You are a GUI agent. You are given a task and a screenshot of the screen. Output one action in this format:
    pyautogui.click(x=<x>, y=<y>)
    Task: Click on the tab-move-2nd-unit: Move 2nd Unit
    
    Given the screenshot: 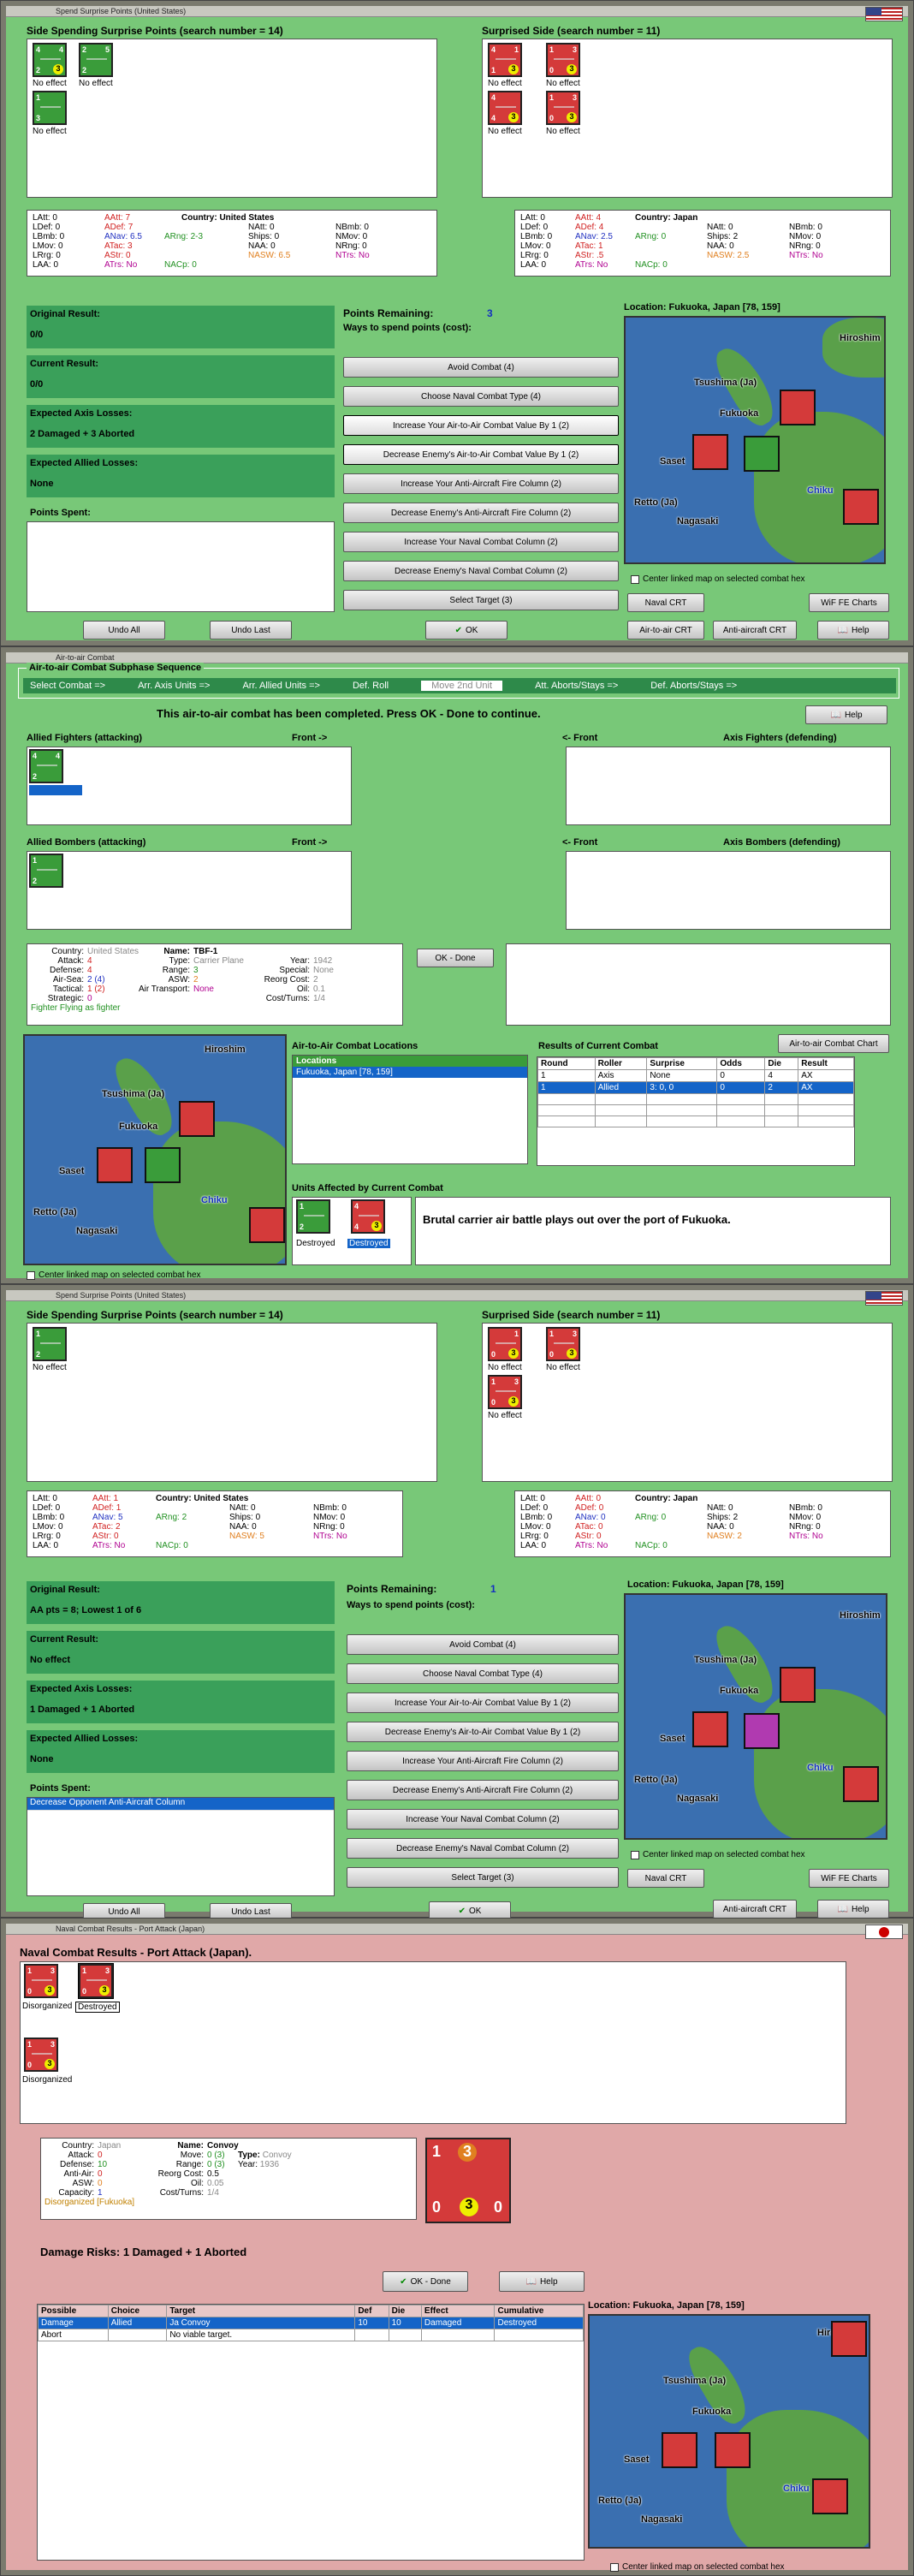 What is the action you would take?
    pyautogui.click(x=462, y=686)
    